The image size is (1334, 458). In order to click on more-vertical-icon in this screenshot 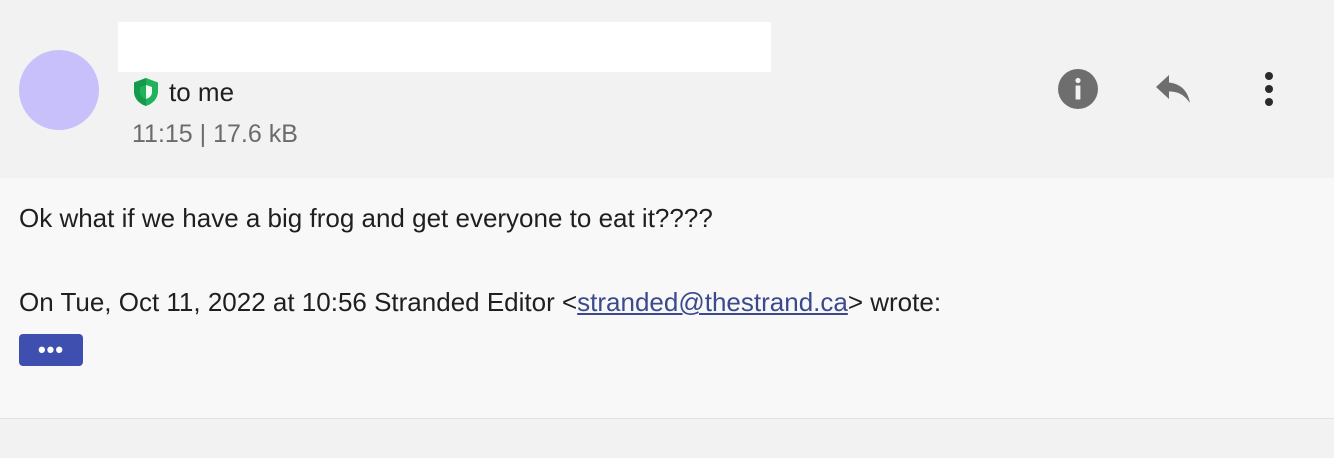, I will do `click(1269, 91)`.